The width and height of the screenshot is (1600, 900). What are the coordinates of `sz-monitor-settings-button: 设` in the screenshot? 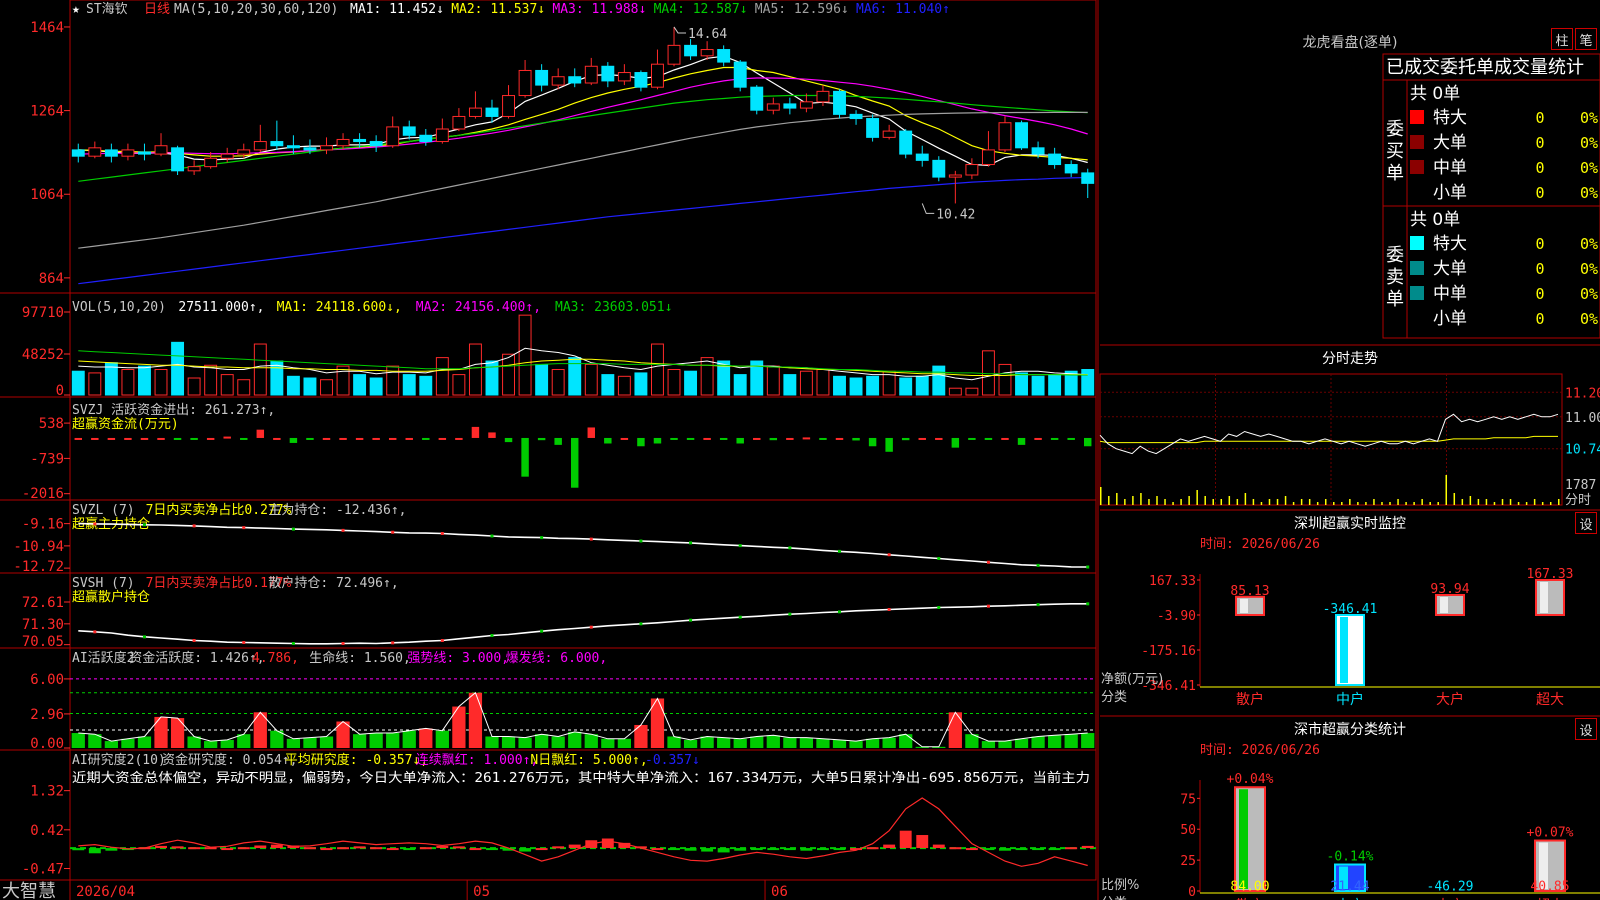 It's located at (1586, 523).